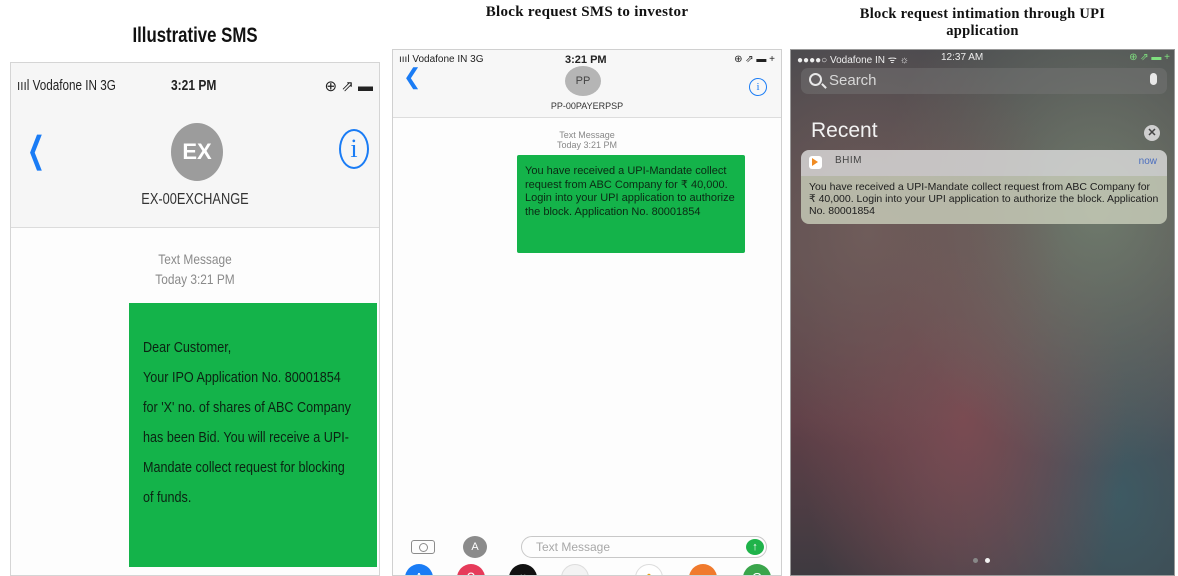  What do you see at coordinates (975, 560) in the screenshot?
I see `page-dot` at bounding box center [975, 560].